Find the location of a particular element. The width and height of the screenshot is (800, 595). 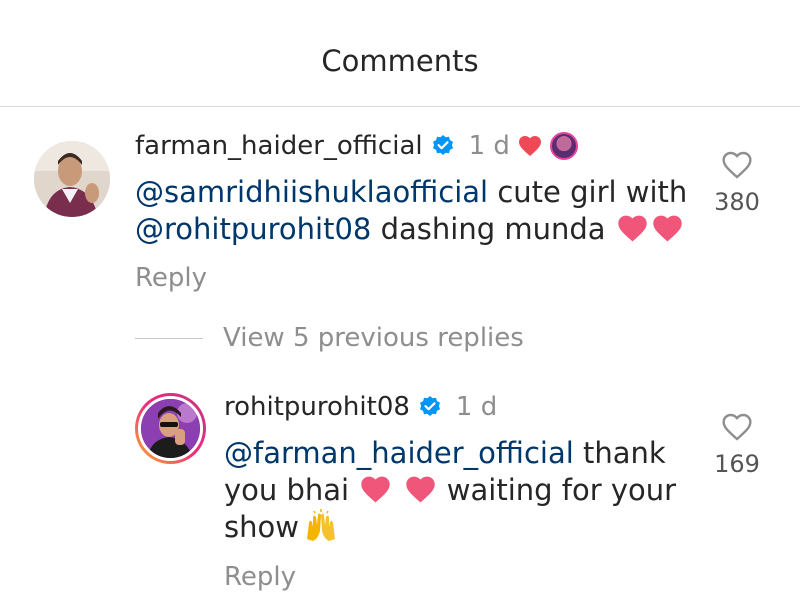

like-control: 380 is located at coordinates (737, 183).